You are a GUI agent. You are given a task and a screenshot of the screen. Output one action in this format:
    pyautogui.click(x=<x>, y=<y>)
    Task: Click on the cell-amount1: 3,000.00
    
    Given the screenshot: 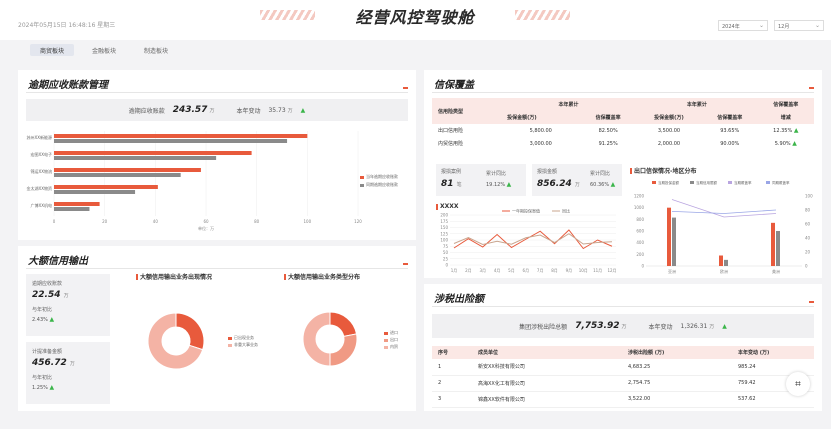 What is the action you would take?
    pyautogui.click(x=540, y=143)
    